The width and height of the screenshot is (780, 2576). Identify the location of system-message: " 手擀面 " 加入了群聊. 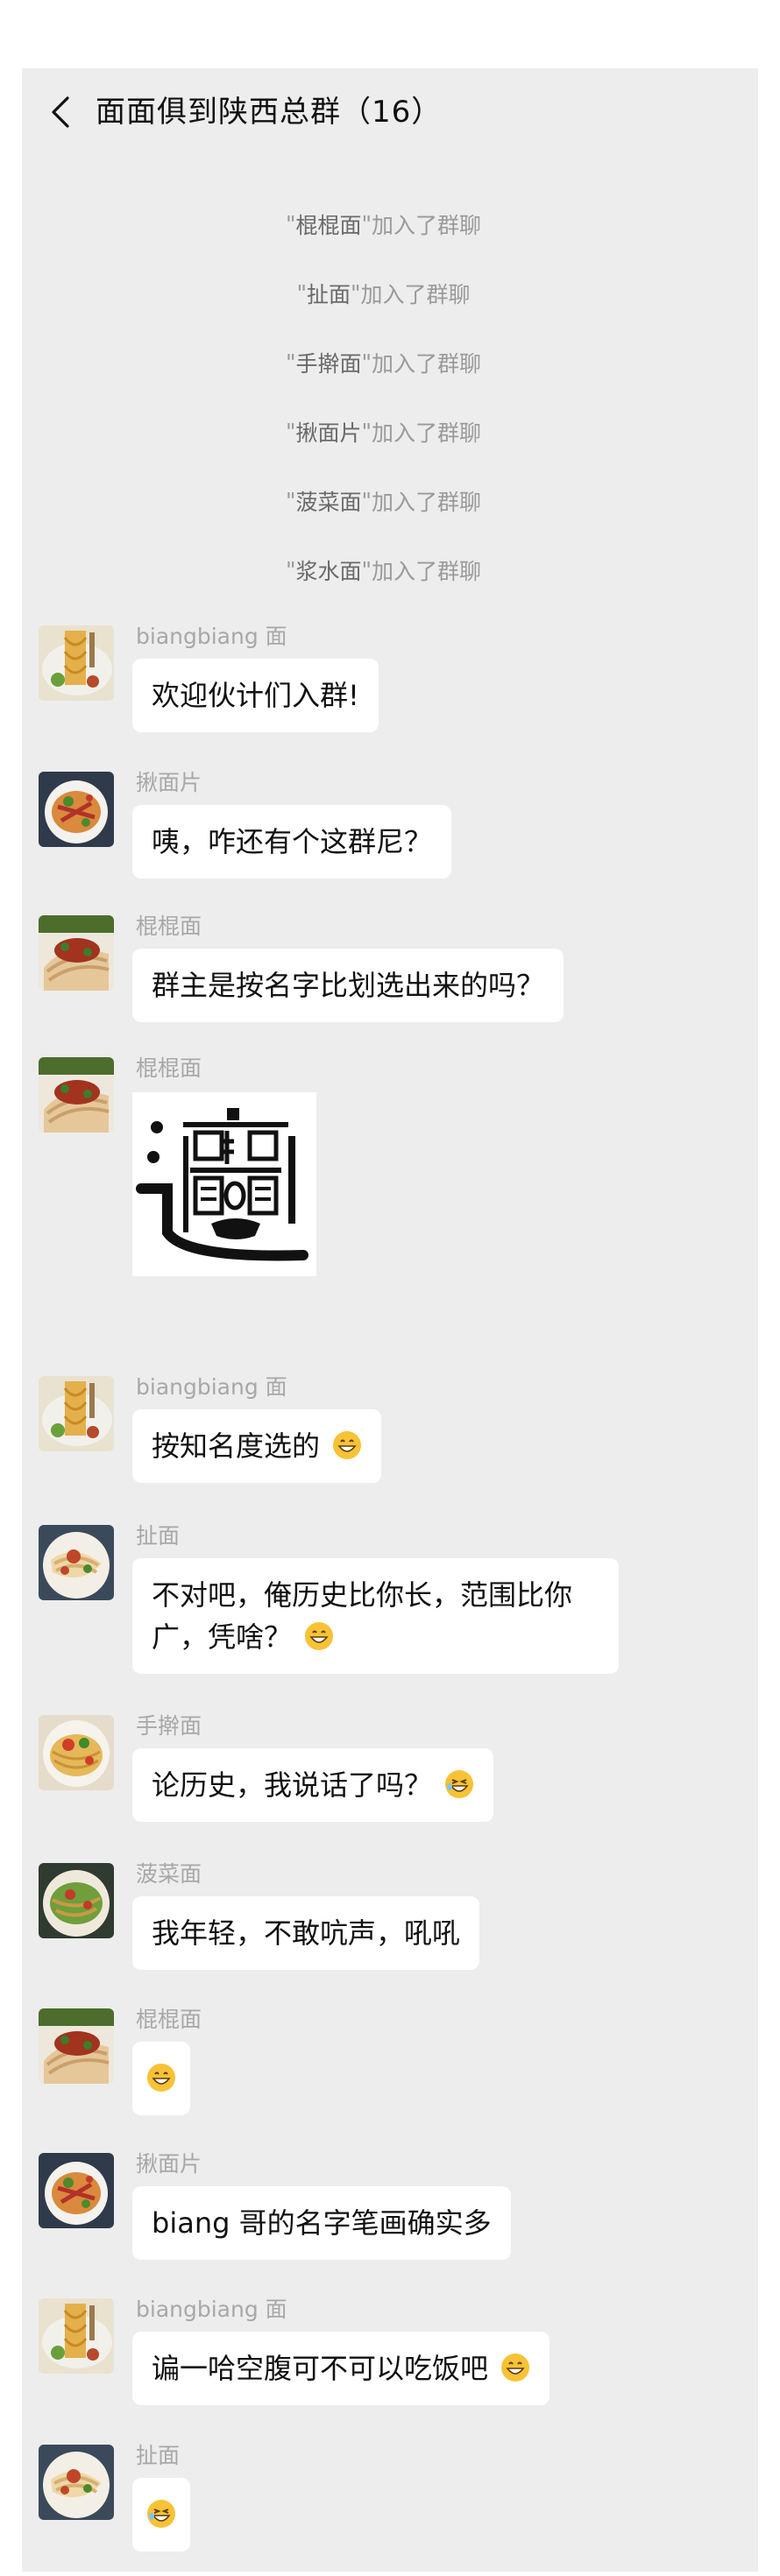
(383, 362).